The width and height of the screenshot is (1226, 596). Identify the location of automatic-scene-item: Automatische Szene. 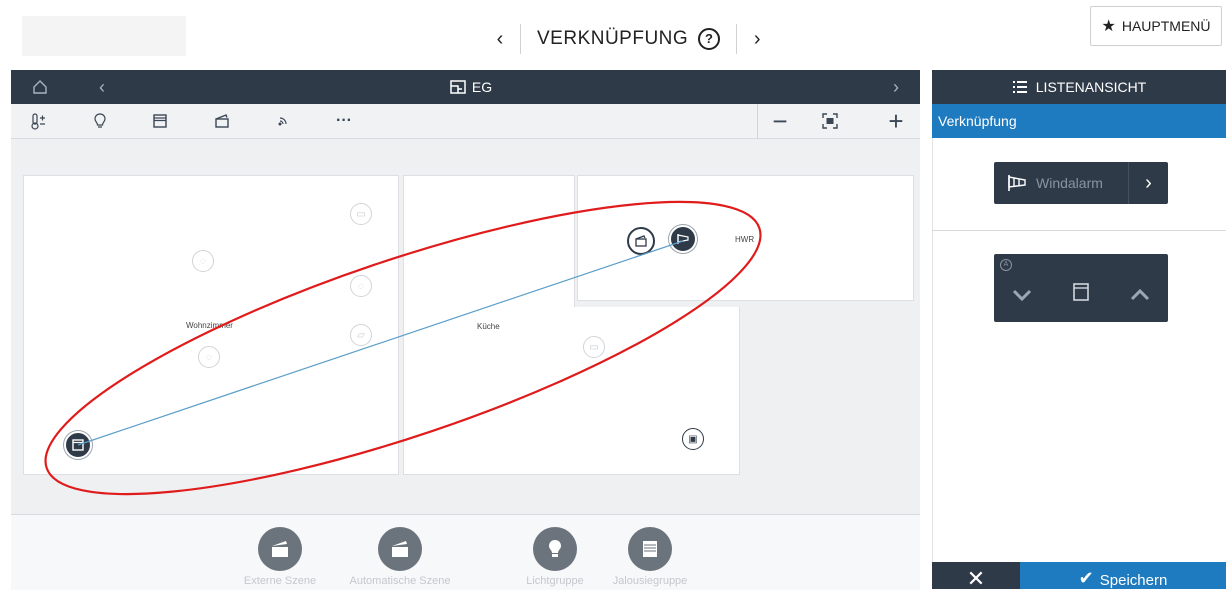
(400, 557).